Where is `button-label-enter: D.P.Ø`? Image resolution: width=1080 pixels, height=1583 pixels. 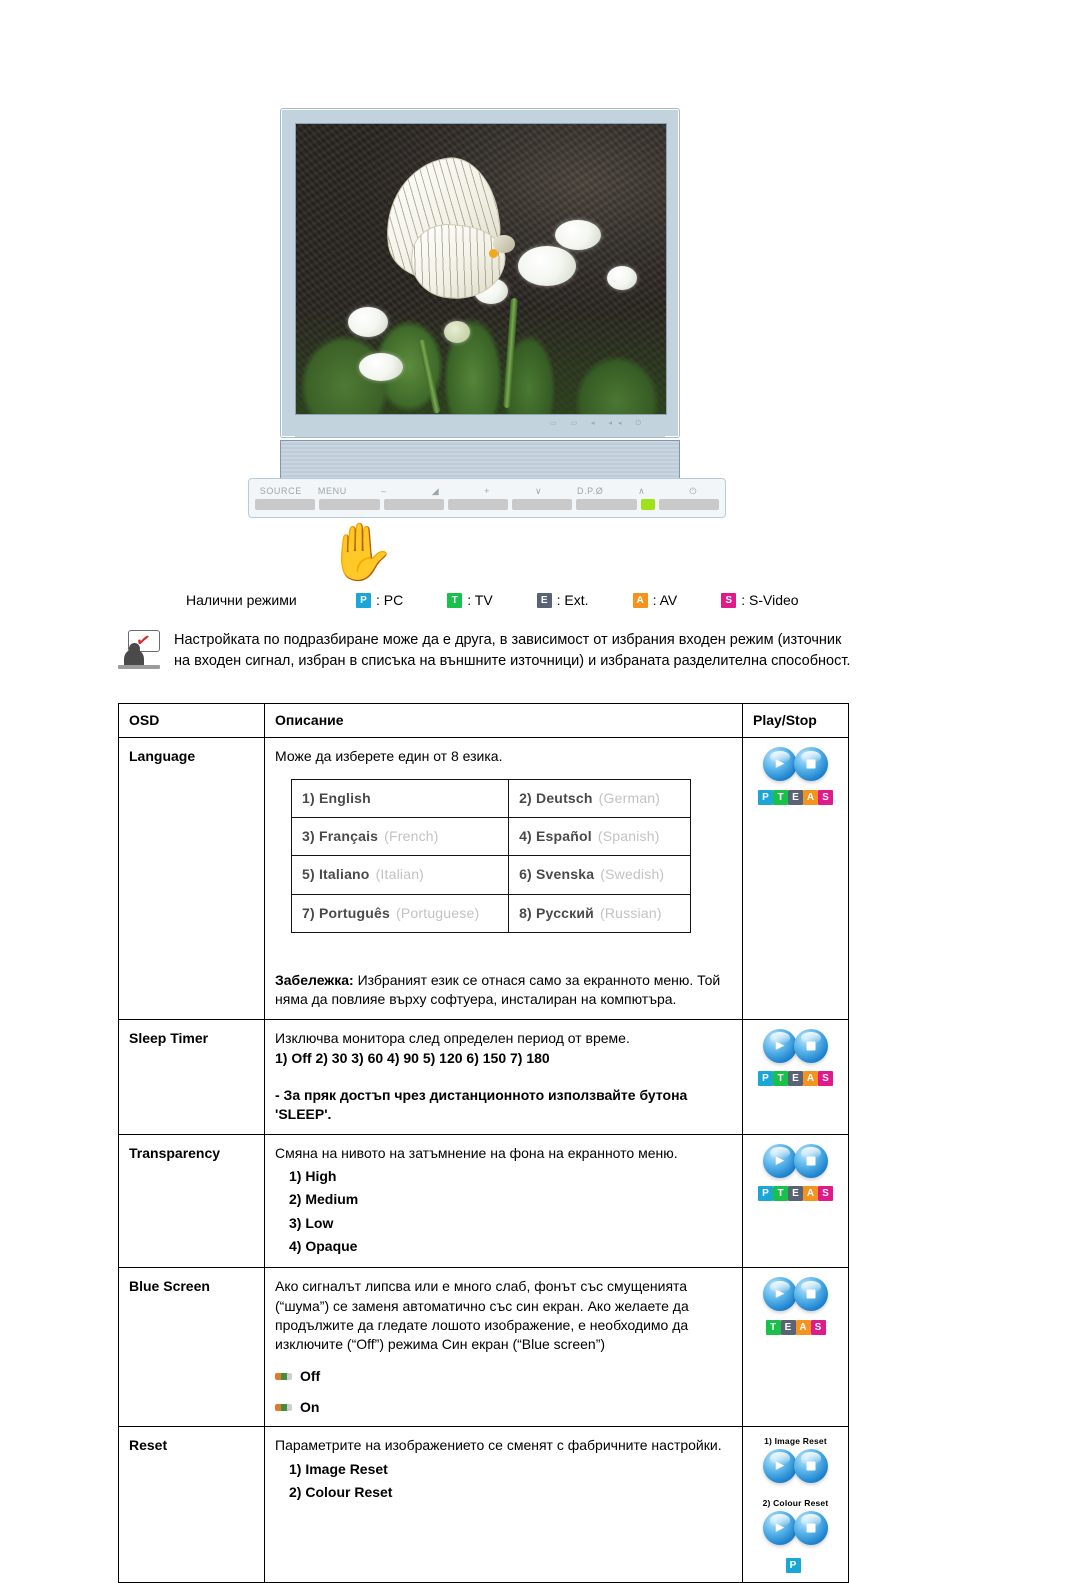 button-label-enter: D.P.Ø is located at coordinates (590, 491).